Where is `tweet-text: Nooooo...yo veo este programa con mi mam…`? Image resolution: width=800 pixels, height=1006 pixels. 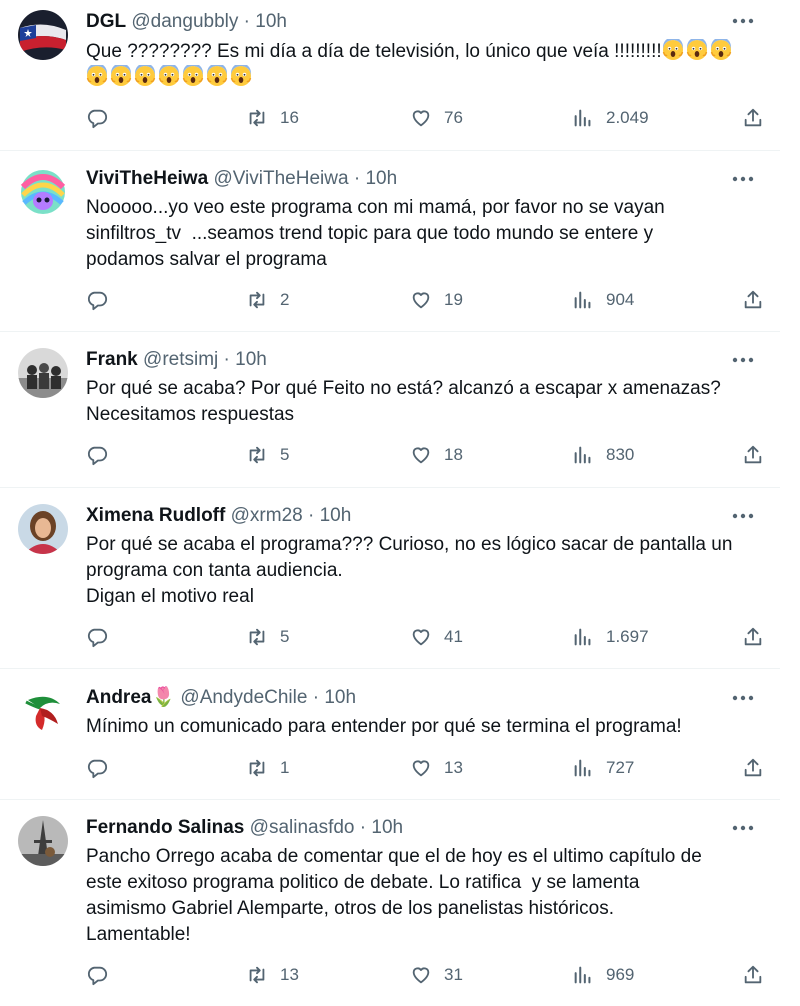
tweet-text: Nooooo...yo veo este programa con mi mam… is located at coordinates (375, 233).